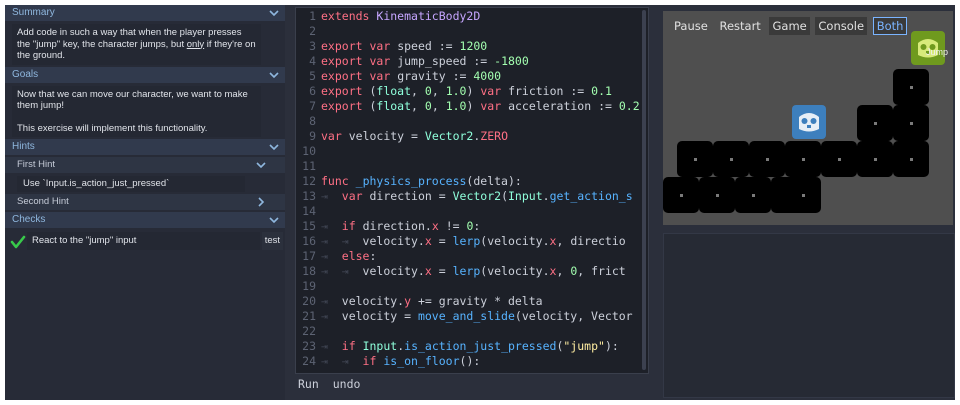  Describe the element at coordinates (369, 91) in the screenshot. I see `code-token: (` at that location.